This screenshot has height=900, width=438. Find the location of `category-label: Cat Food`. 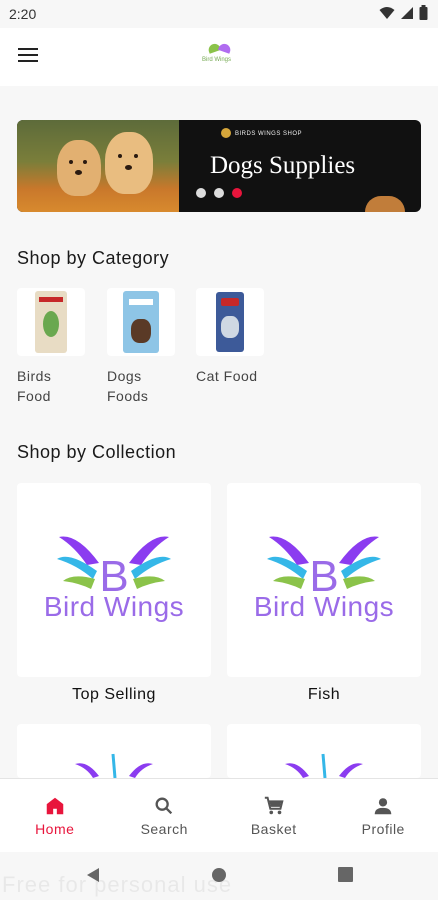

category-label: Cat Food is located at coordinates (227, 376).